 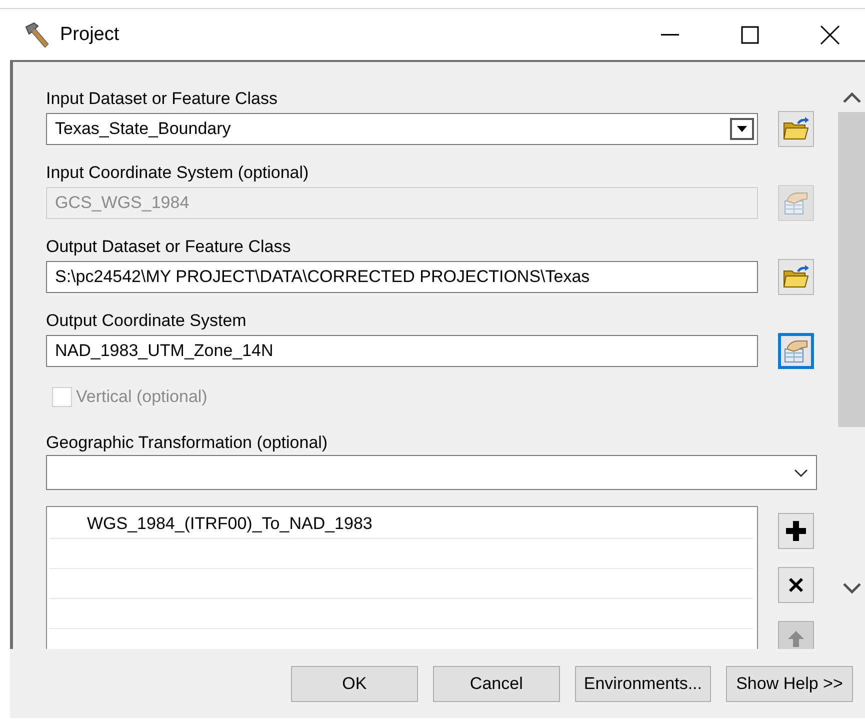 What do you see at coordinates (789, 684) in the screenshot?
I see `dialog-button: Show Help >>` at bounding box center [789, 684].